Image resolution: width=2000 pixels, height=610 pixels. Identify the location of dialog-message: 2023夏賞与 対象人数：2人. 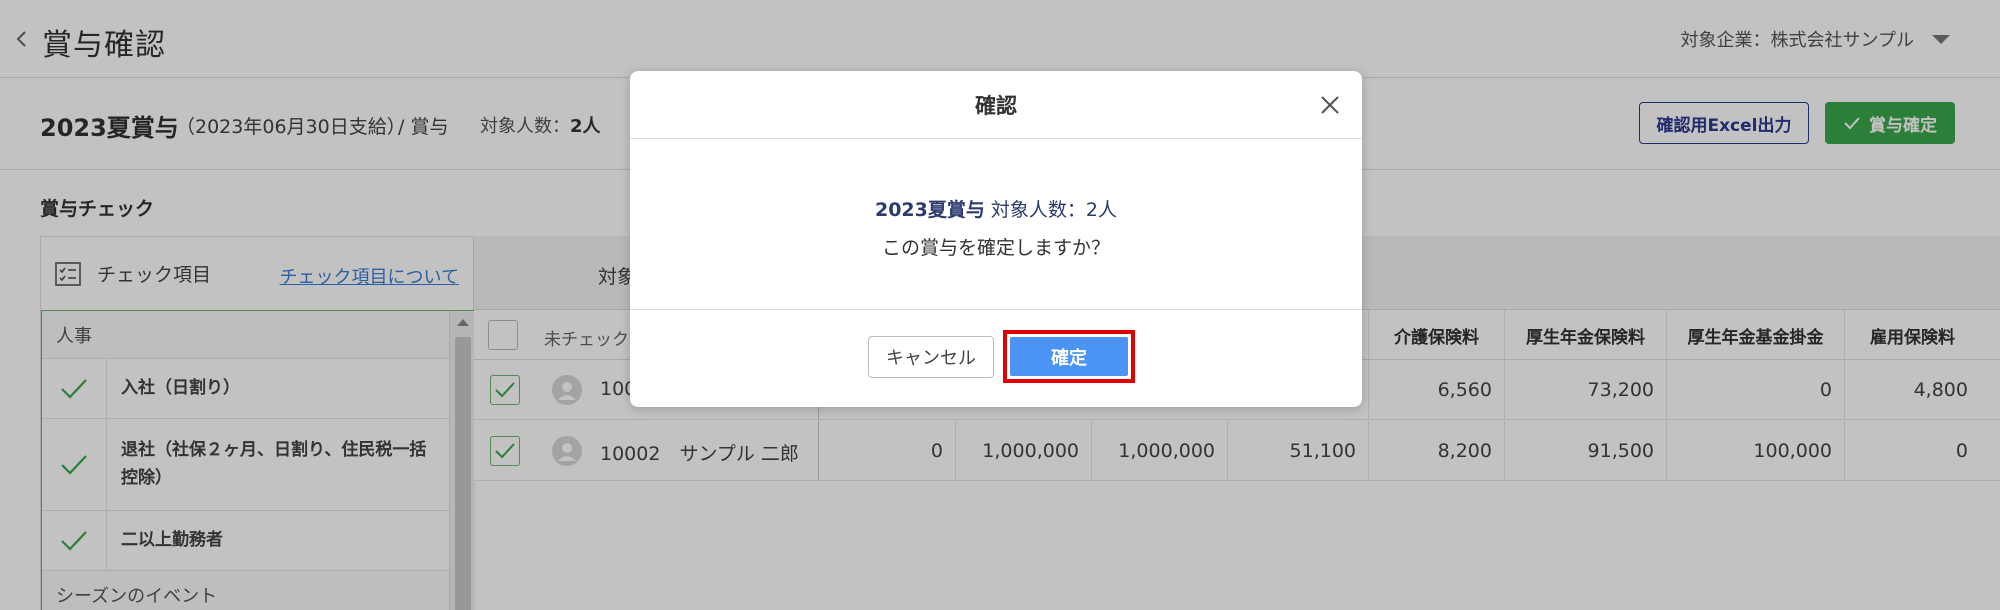
(996, 208).